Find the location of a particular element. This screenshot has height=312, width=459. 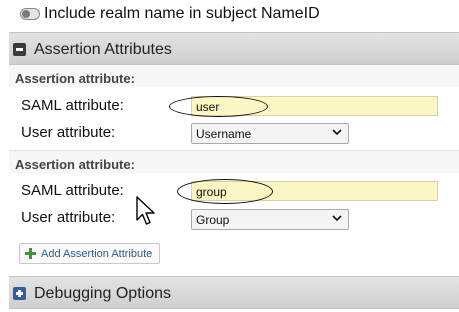

mouse-cursor-icon is located at coordinates (145, 210).